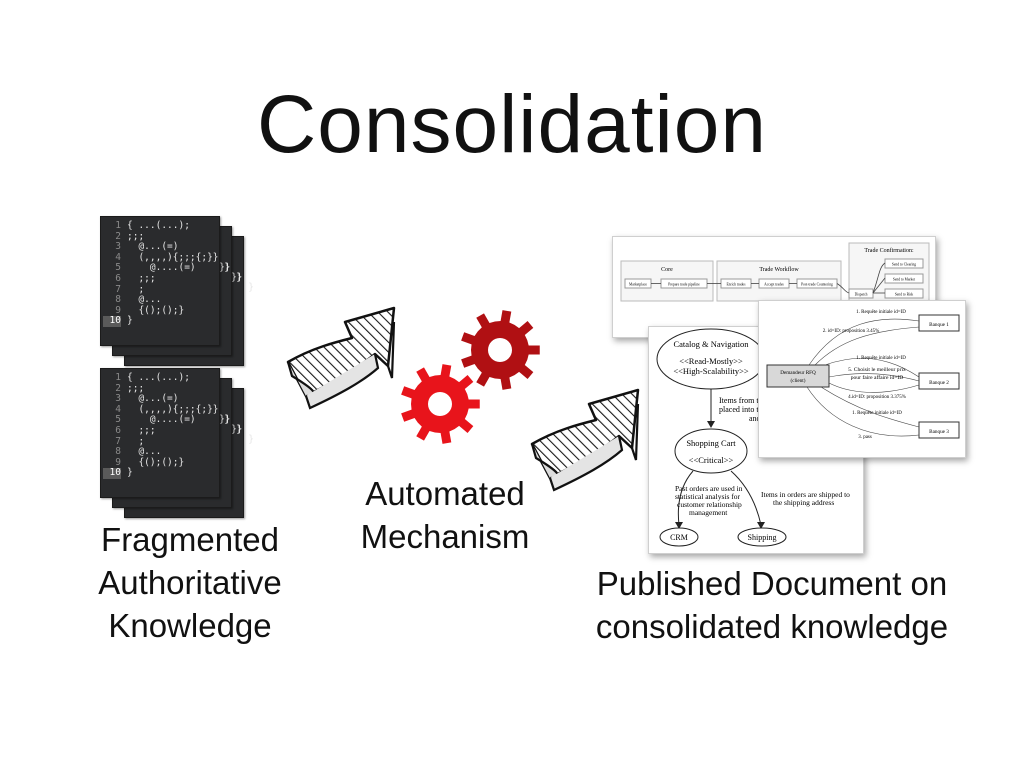 The width and height of the screenshot is (1024, 768). I want to click on bank-1-node: Banque 1, so click(939, 325).